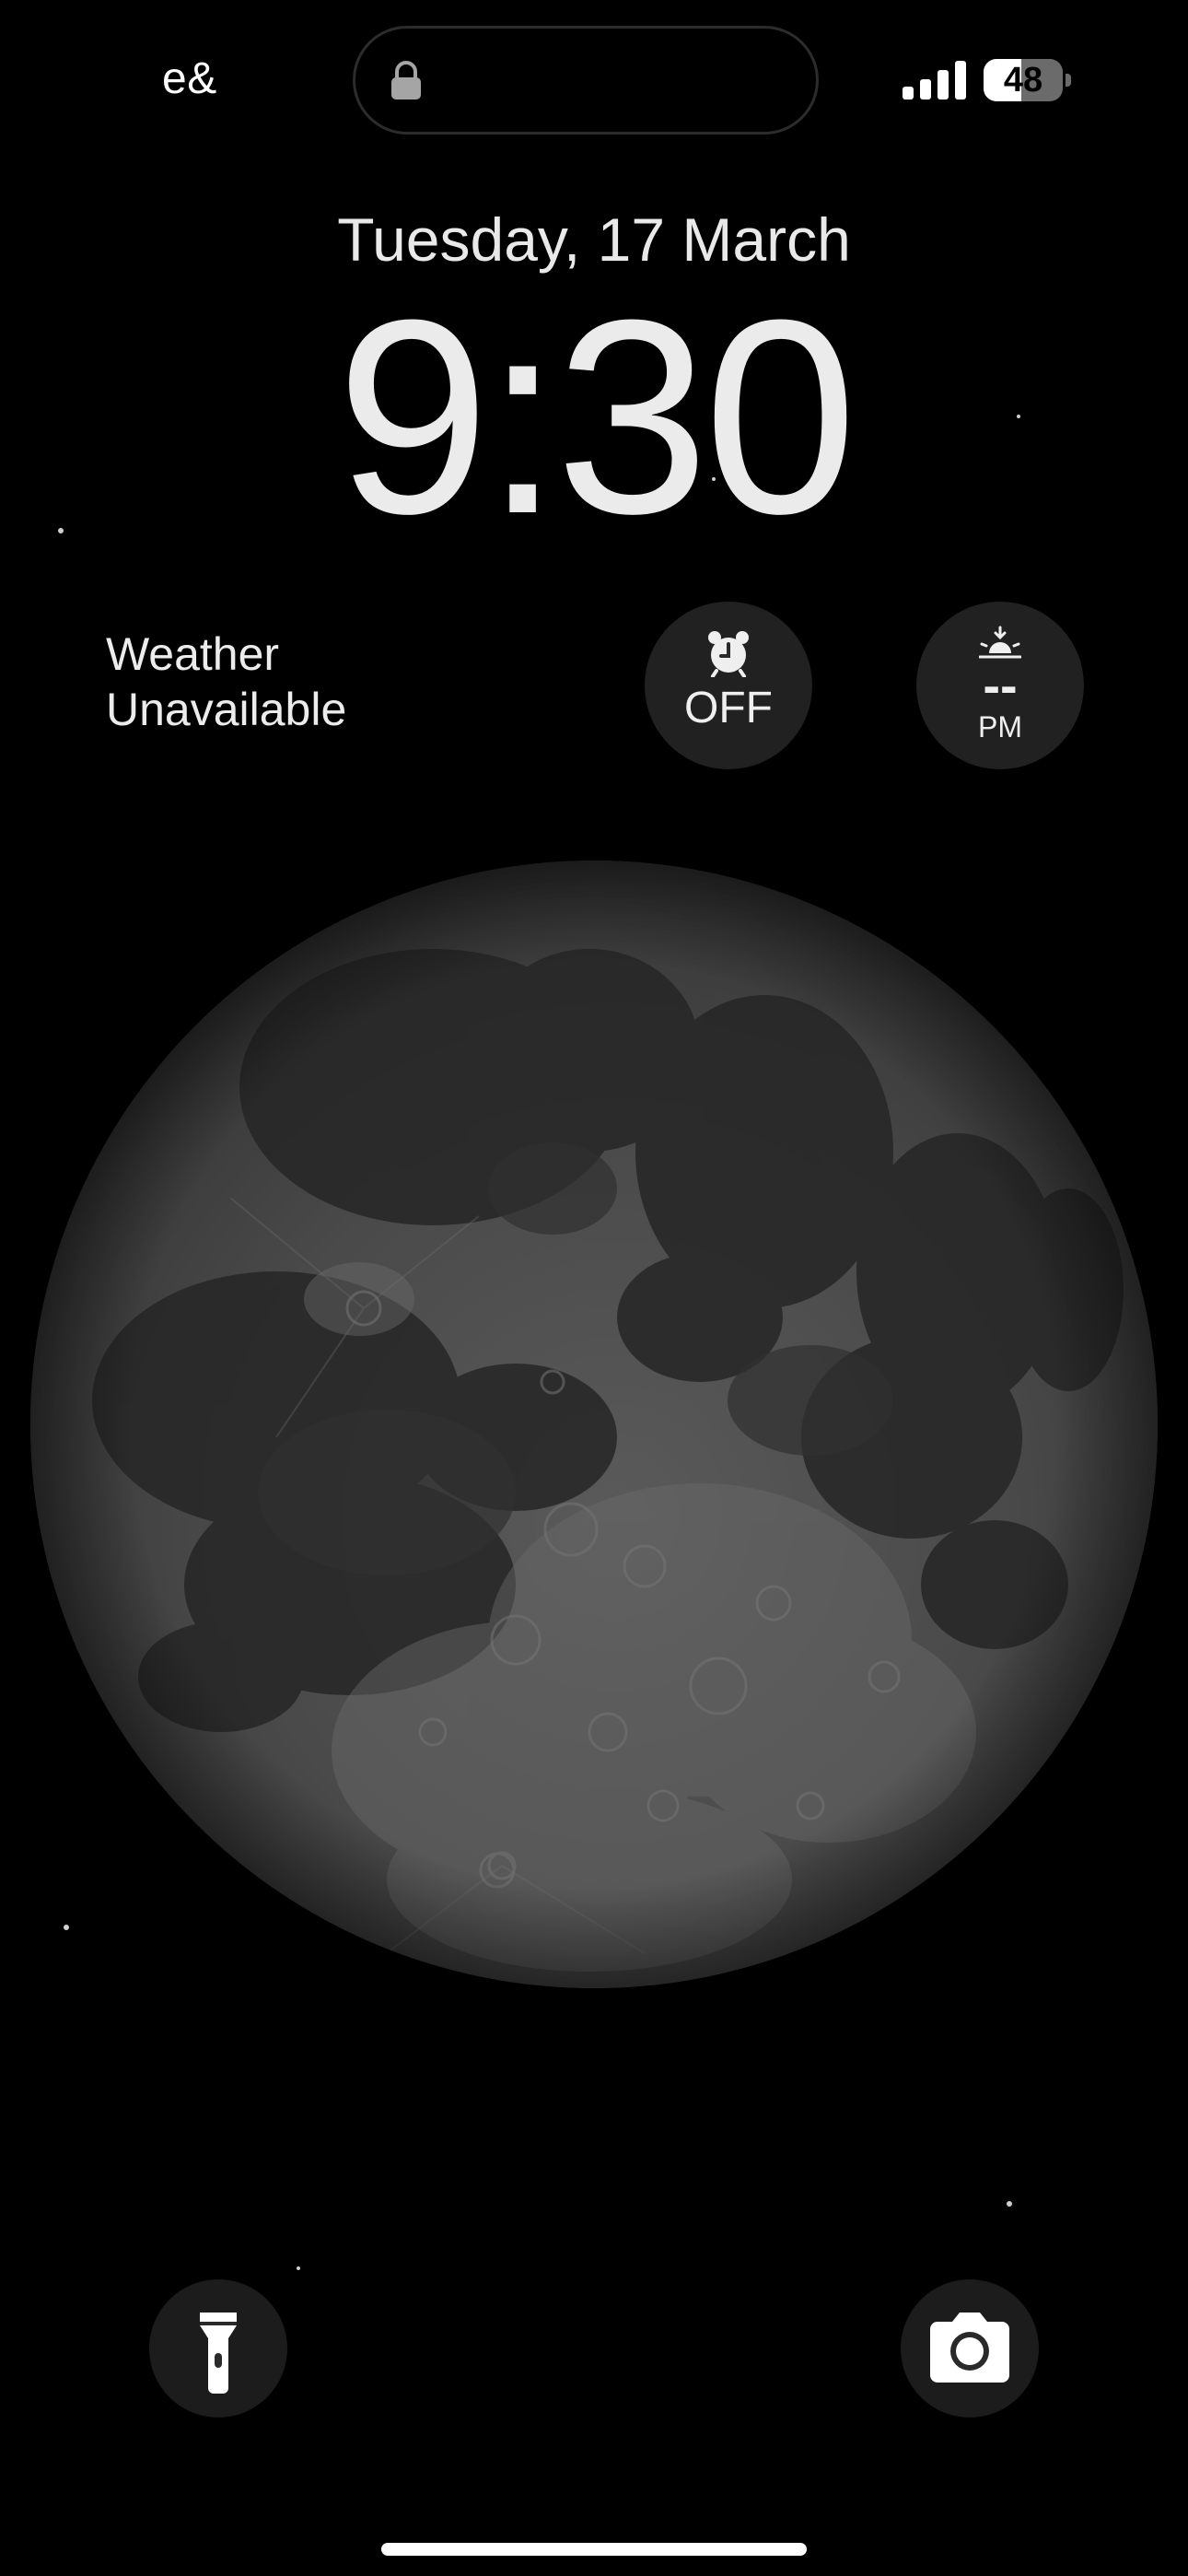  I want to click on cellular-signal-icon, so click(934, 80).